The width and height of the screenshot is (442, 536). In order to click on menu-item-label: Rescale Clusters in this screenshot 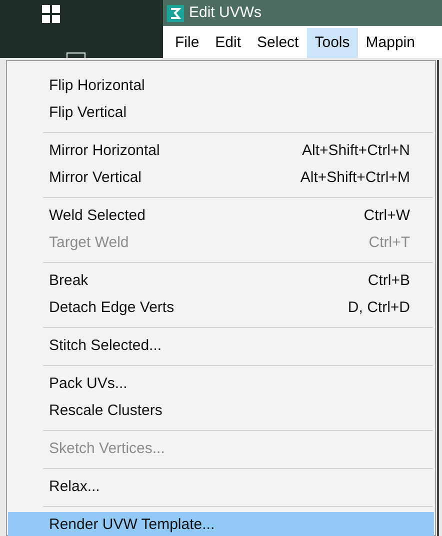, I will do `click(105, 411)`.